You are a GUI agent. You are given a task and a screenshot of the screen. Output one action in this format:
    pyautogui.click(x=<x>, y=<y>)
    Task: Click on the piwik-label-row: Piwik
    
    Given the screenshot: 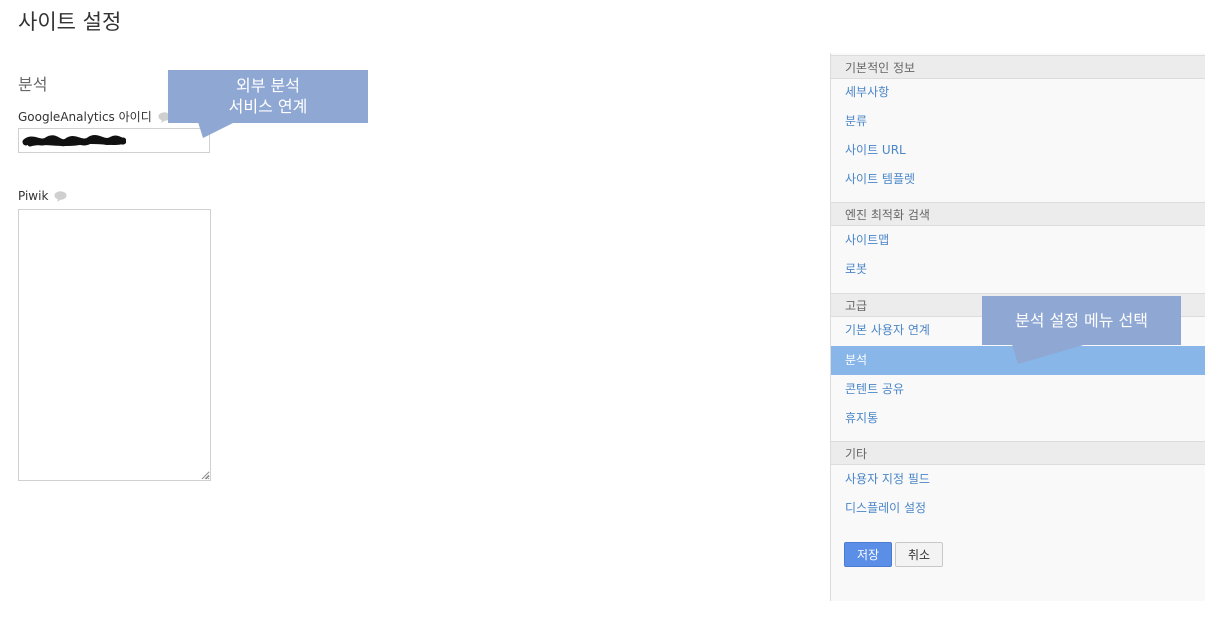 What is the action you would take?
    pyautogui.click(x=42, y=196)
    